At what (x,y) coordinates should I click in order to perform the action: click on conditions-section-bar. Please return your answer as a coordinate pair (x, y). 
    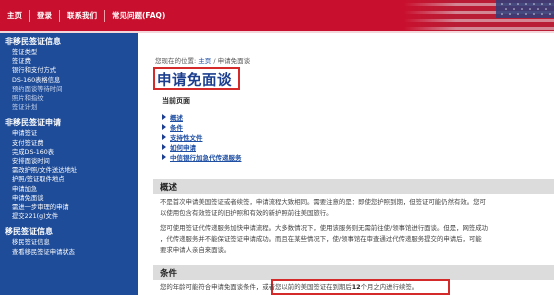
    Looking at the image, I should click on (353, 272).